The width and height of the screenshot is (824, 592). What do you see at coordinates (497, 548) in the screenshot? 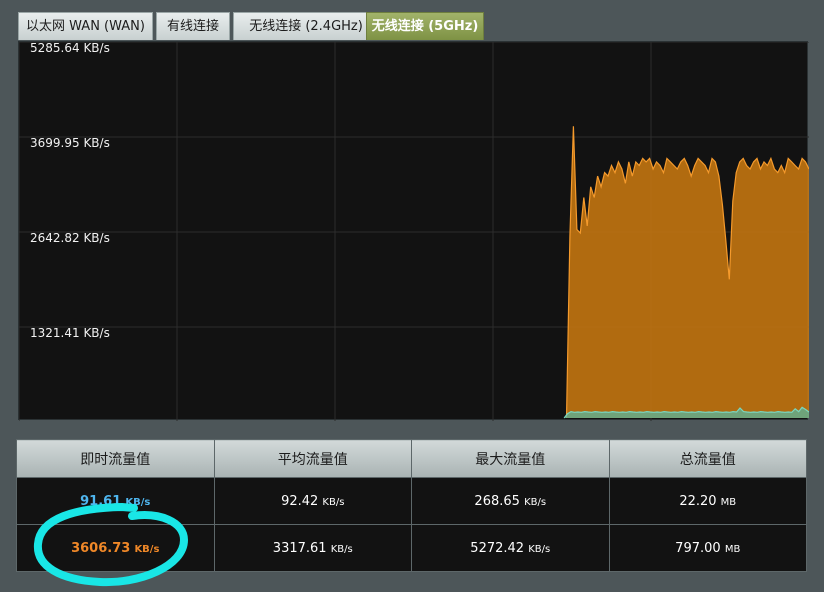
I see `transmit-max-value: 5272.42` at bounding box center [497, 548].